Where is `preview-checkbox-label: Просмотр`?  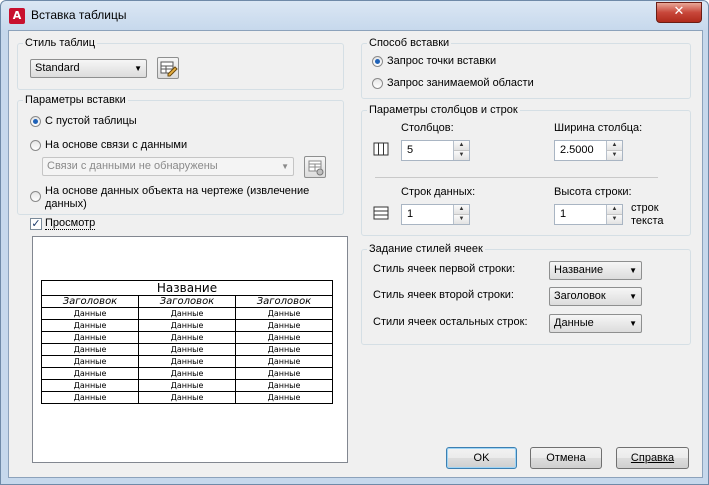 preview-checkbox-label: Просмотр is located at coordinates (70, 223).